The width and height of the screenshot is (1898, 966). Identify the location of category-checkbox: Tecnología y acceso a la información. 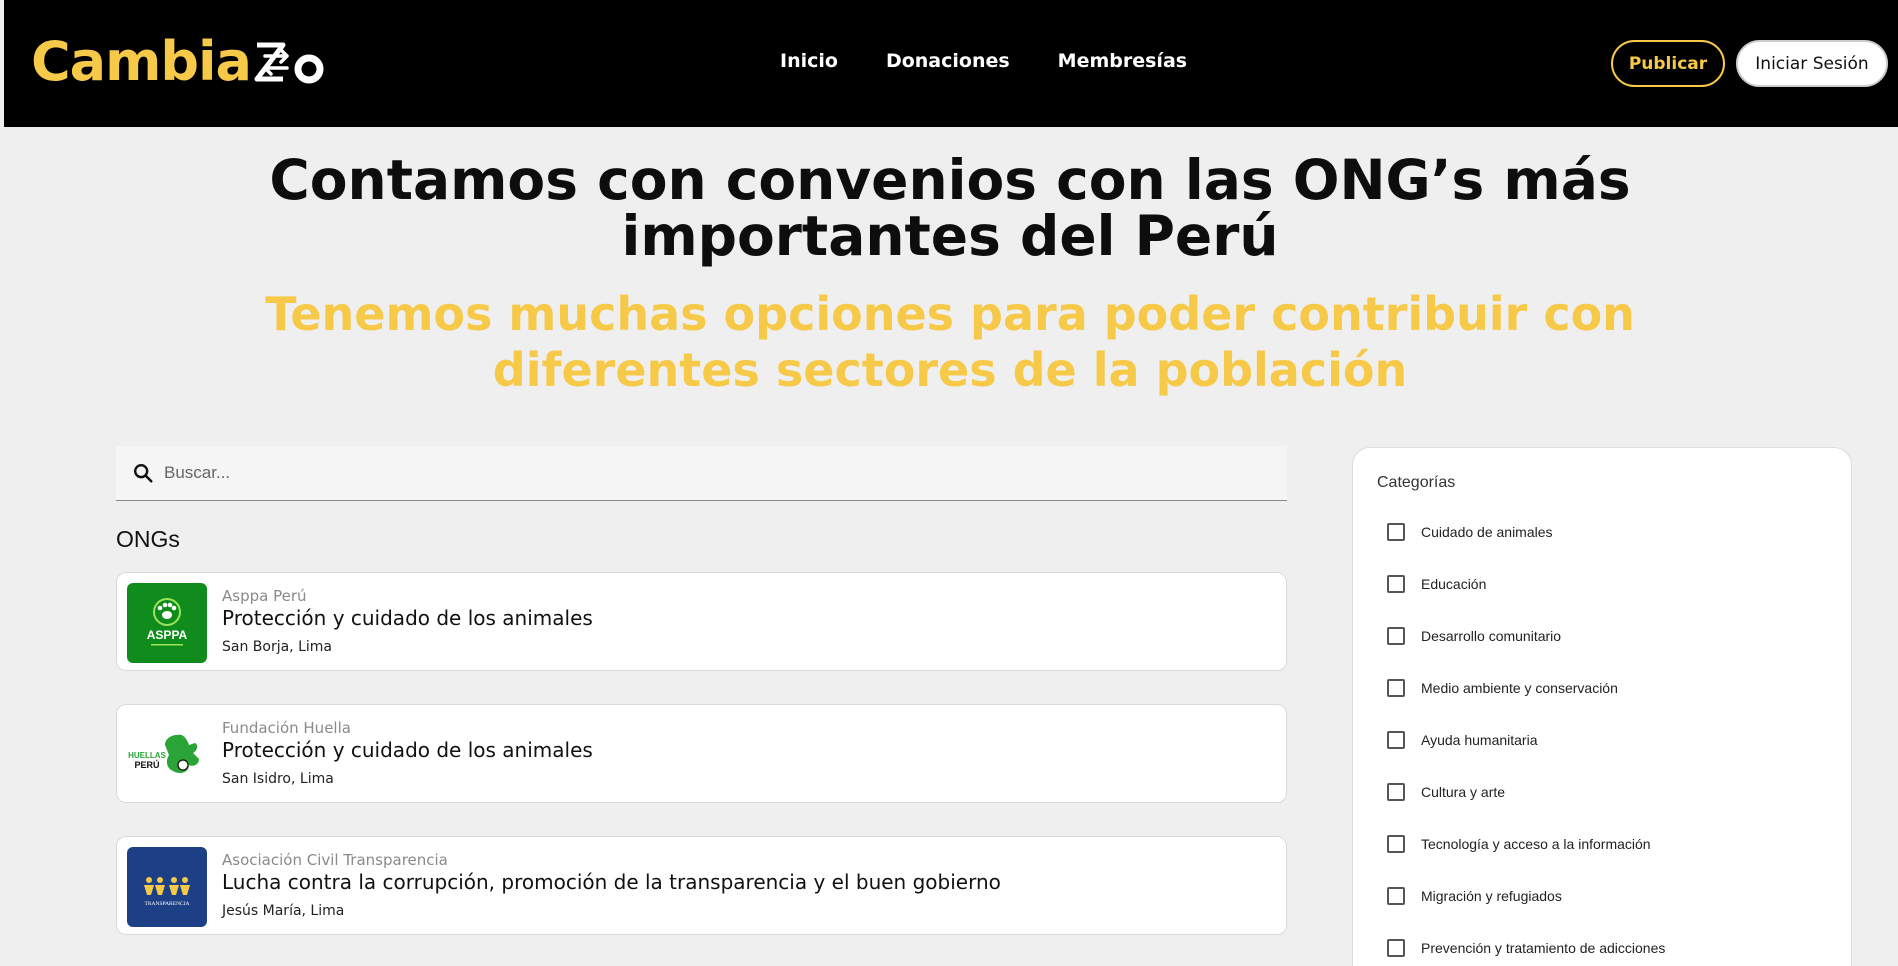
(1519, 844).